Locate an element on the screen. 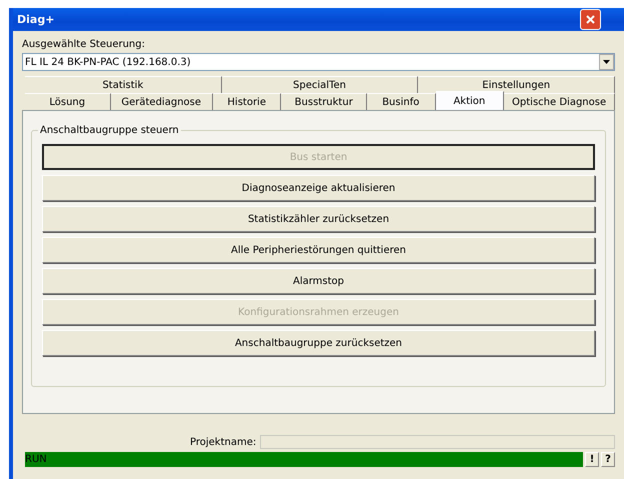 The height and width of the screenshot is (479, 624). status-button: ! is located at coordinates (592, 459).